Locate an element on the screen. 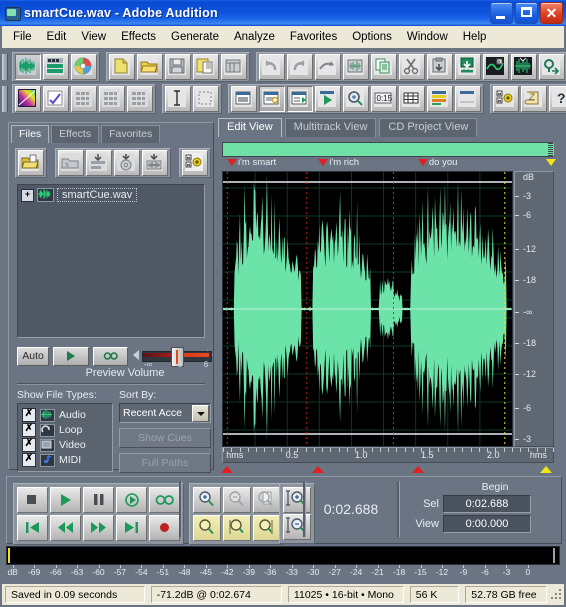 This screenshot has height=607, width=566. play-to-end-button is located at coordinates (131, 500).